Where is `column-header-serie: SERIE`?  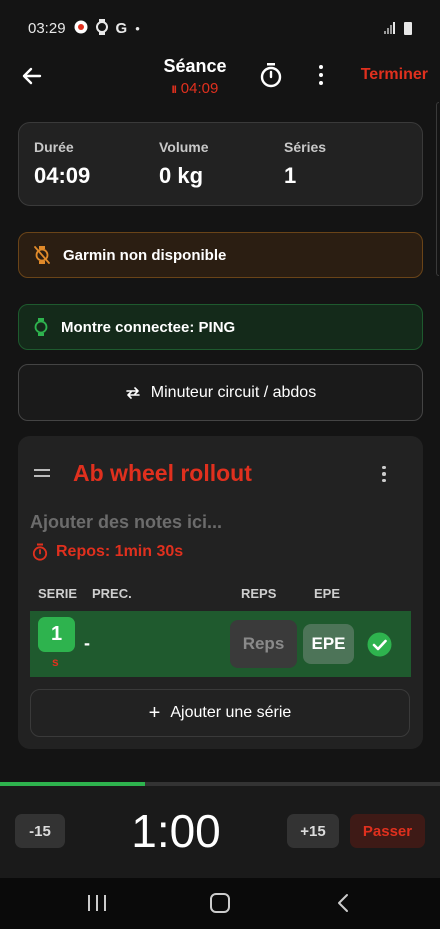 column-header-serie: SERIE is located at coordinates (58, 593).